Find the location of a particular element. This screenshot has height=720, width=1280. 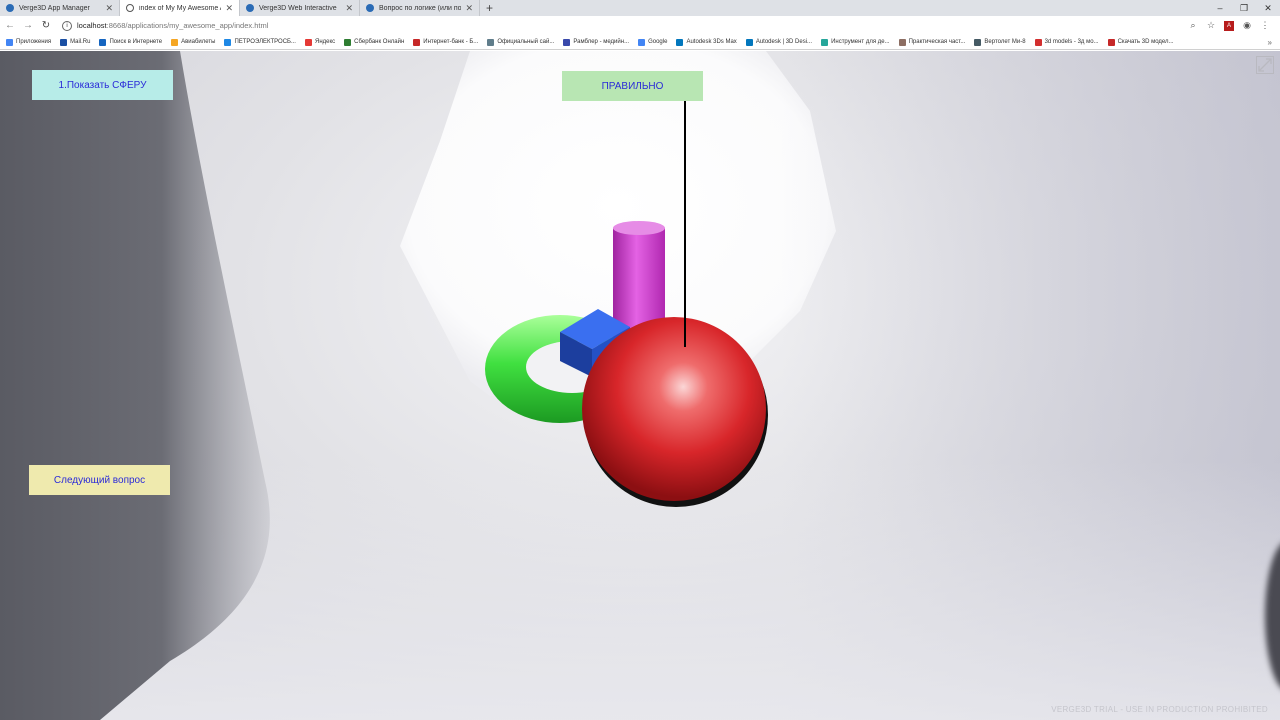

bookmark-item: Вертолет Ми-8 is located at coordinates (1000, 42).